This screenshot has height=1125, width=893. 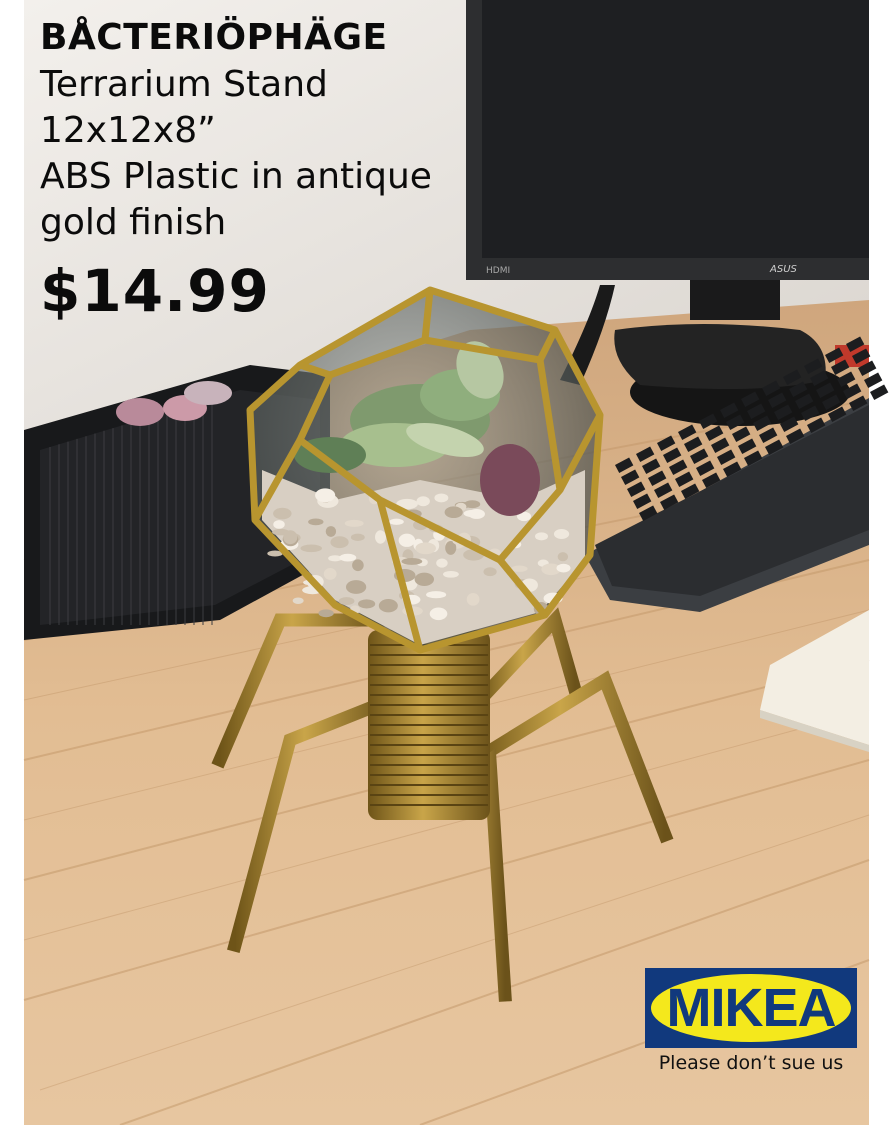 I want to click on logo-wordmark: MIKEA, so click(x=751, y=1008).